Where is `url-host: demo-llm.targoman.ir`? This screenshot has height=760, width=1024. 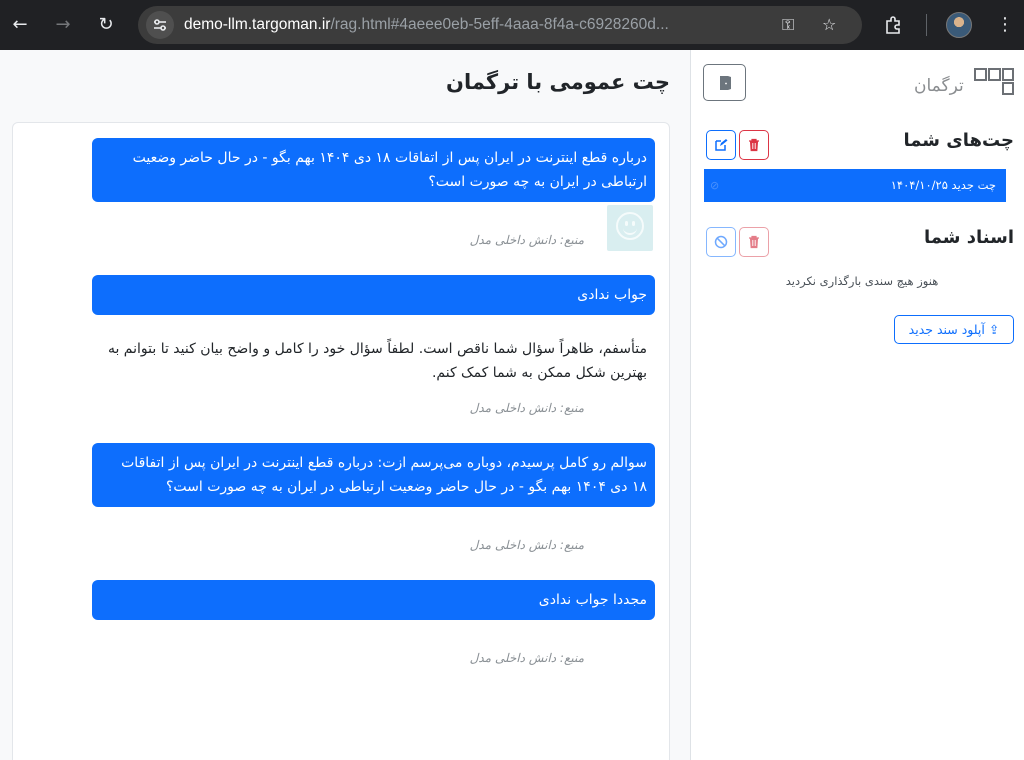
url-host: demo-llm.targoman.ir is located at coordinates (257, 24).